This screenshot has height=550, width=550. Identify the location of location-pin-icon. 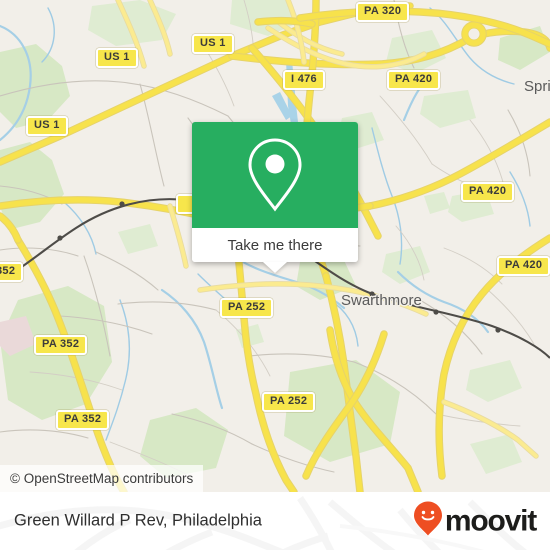
(275, 175).